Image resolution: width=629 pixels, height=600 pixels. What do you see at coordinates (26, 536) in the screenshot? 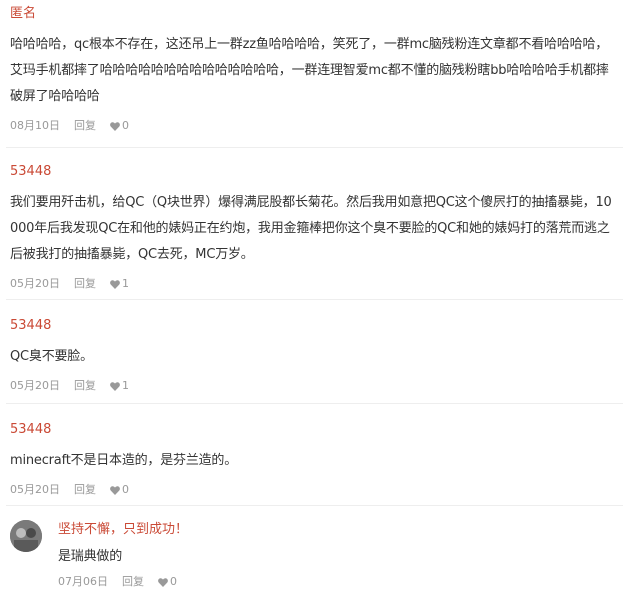
I see `user-avatar` at bounding box center [26, 536].